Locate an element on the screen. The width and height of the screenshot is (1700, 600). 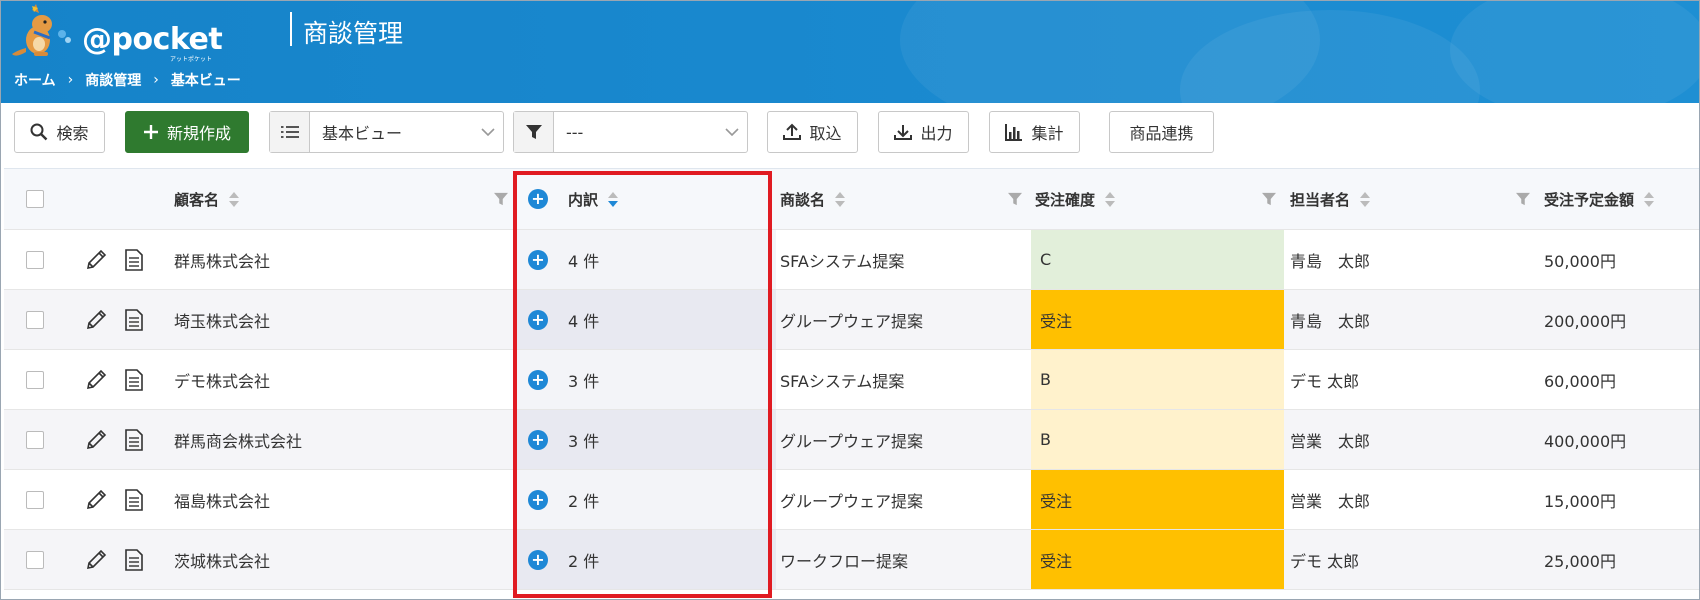
filter-select: --- is located at coordinates (630, 132).